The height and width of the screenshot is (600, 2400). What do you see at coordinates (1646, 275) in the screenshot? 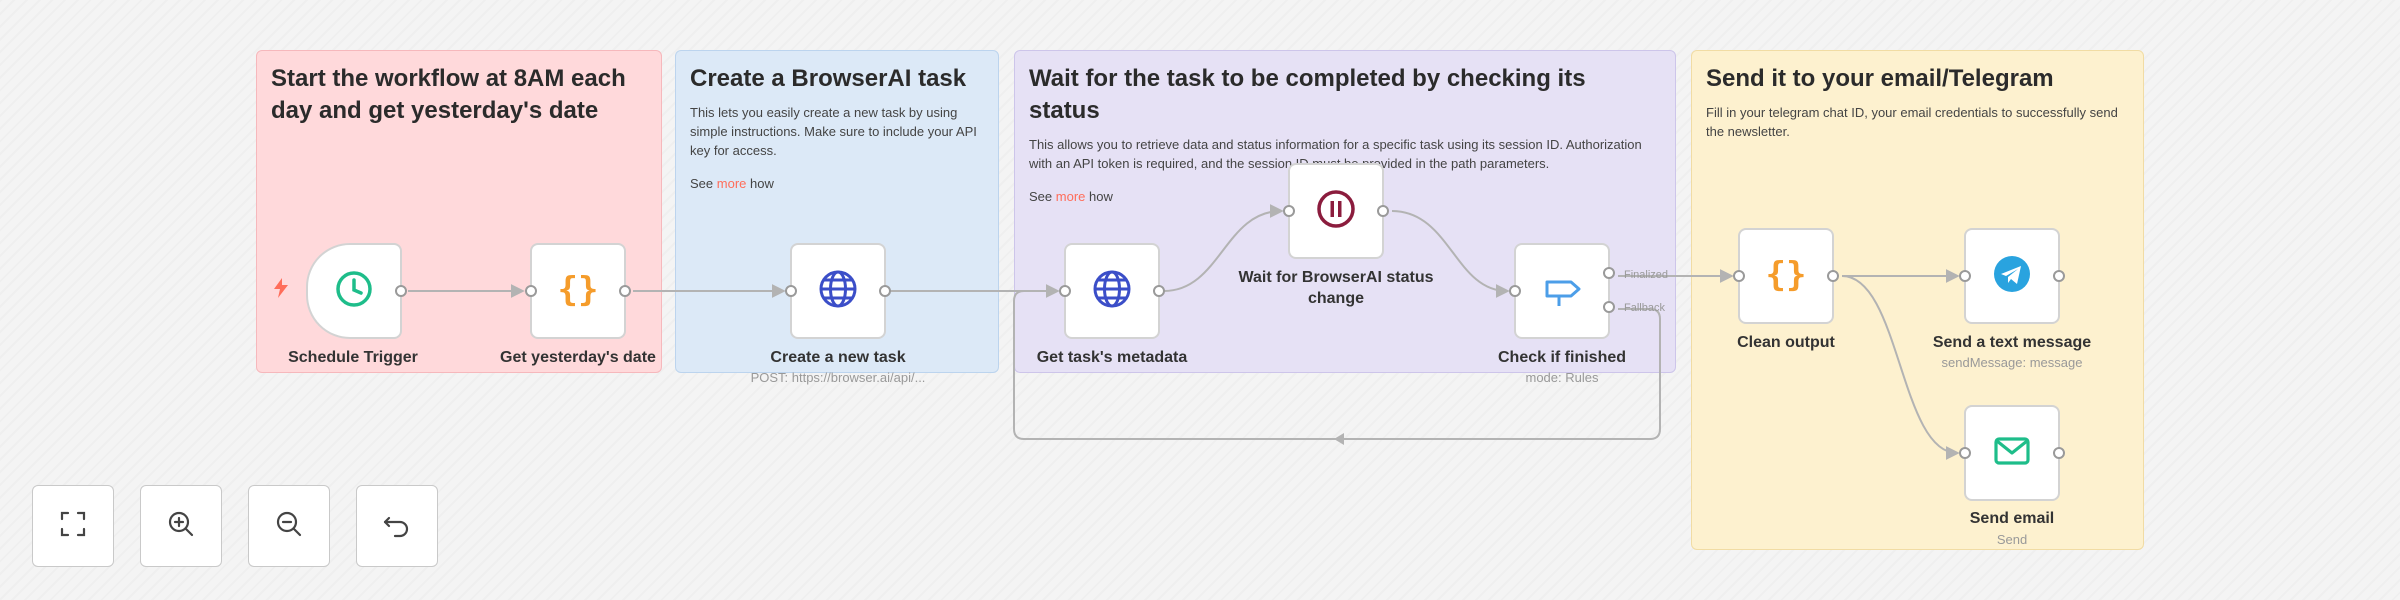
I see `branch-label-finalized: Finalized` at bounding box center [1646, 275].